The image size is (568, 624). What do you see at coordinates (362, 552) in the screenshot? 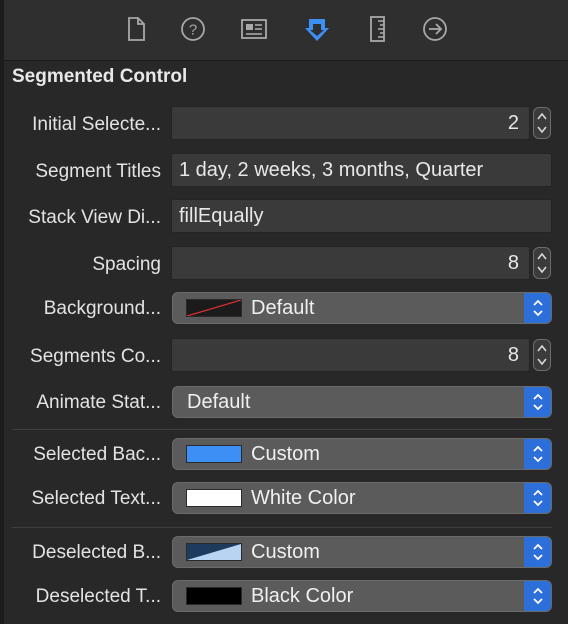
I see `deselected-background-popup: Custom` at bounding box center [362, 552].